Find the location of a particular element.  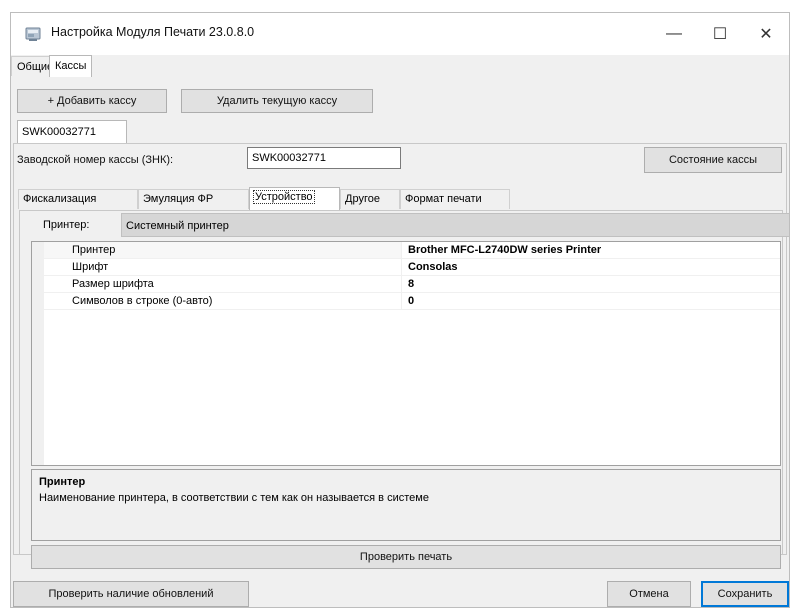

property-row: Шрифт Consolas is located at coordinates (406, 267).